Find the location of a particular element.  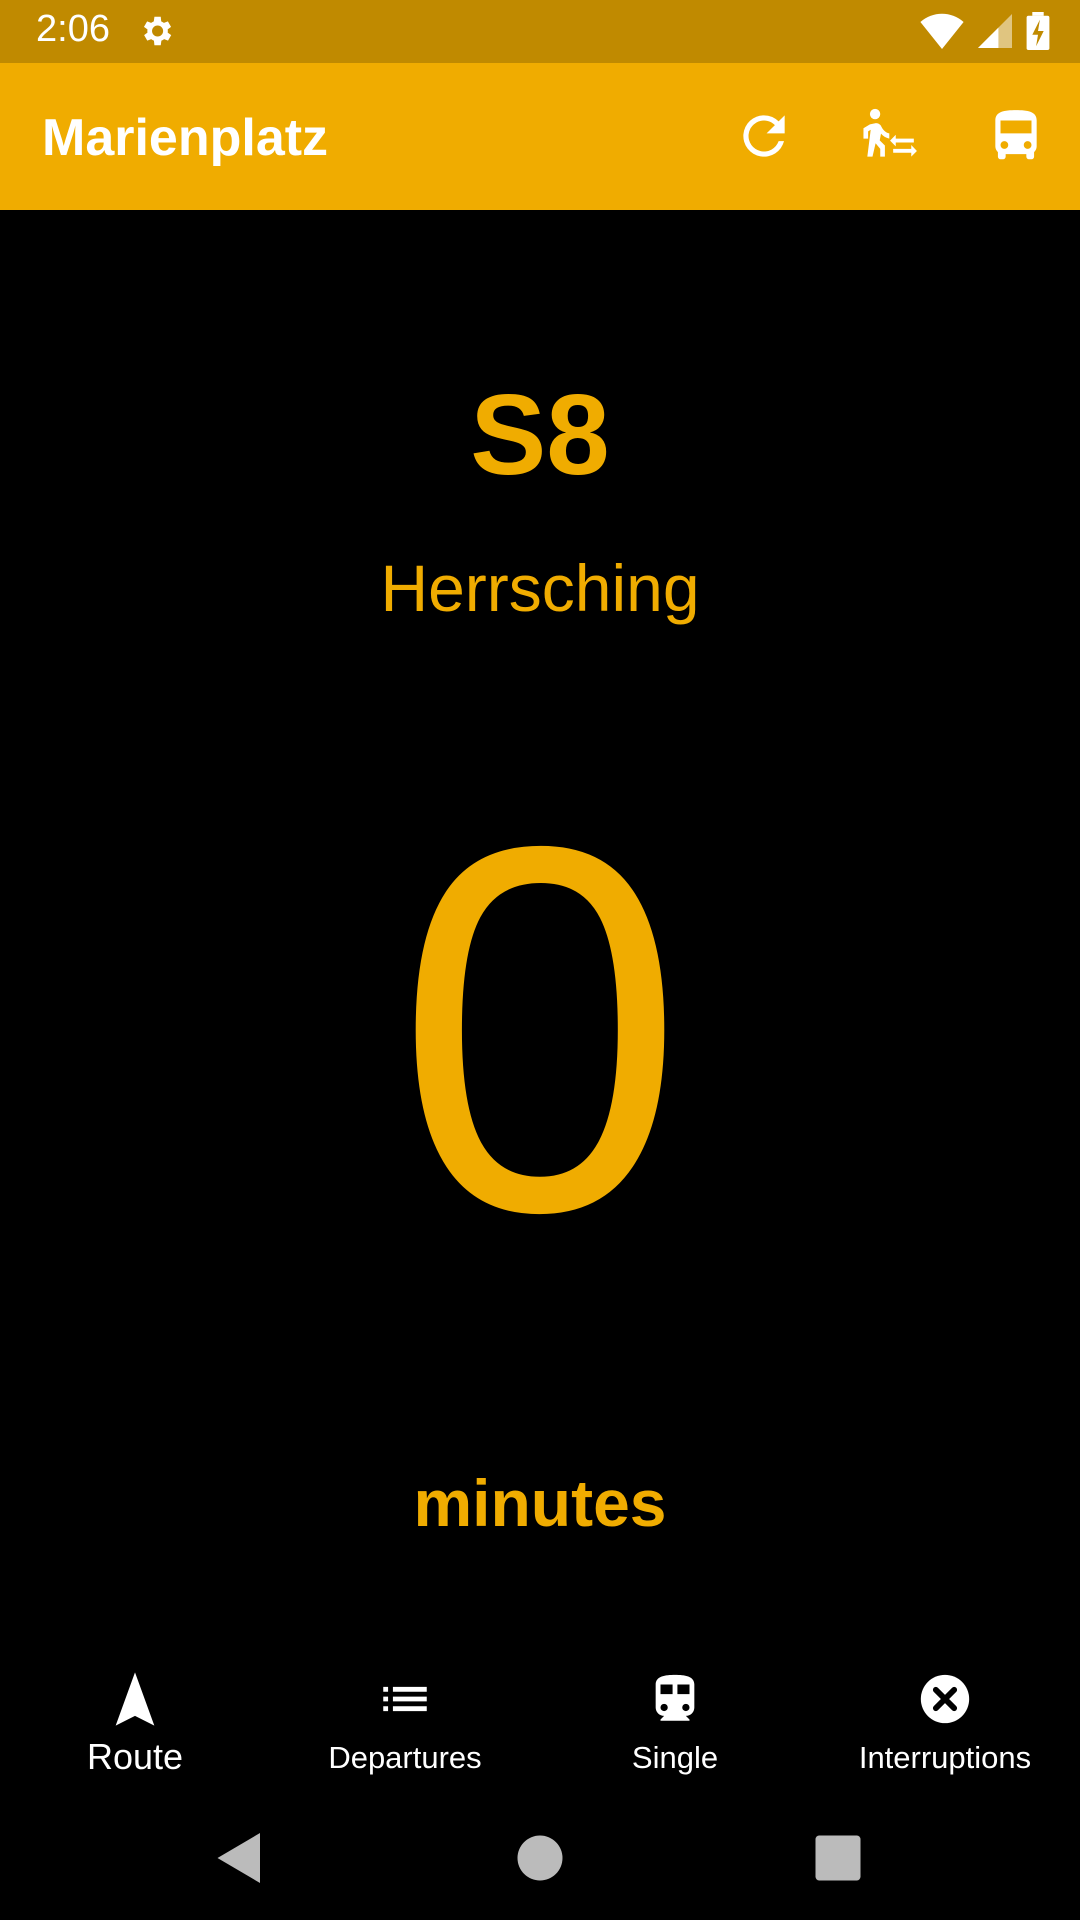

cell-signal-icon is located at coordinates (995, 31).